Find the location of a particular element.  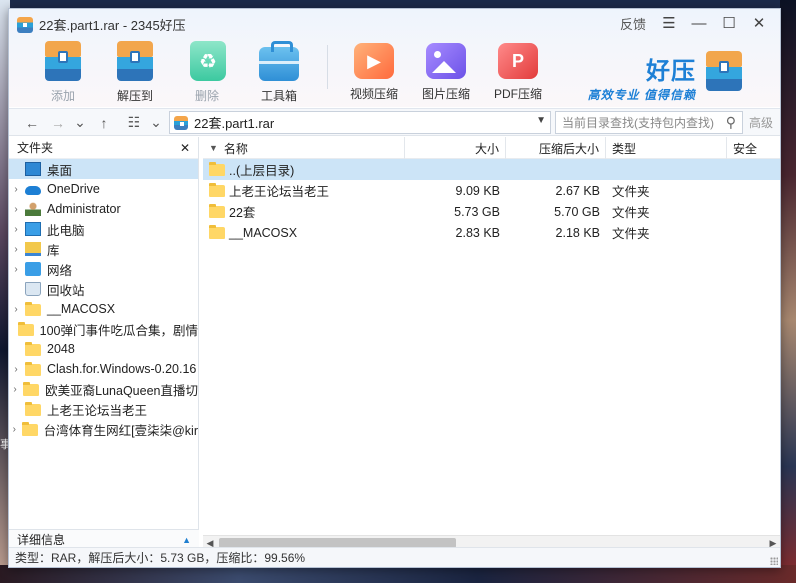

tree-item-network: › 网络 is located at coordinates (103, 269).